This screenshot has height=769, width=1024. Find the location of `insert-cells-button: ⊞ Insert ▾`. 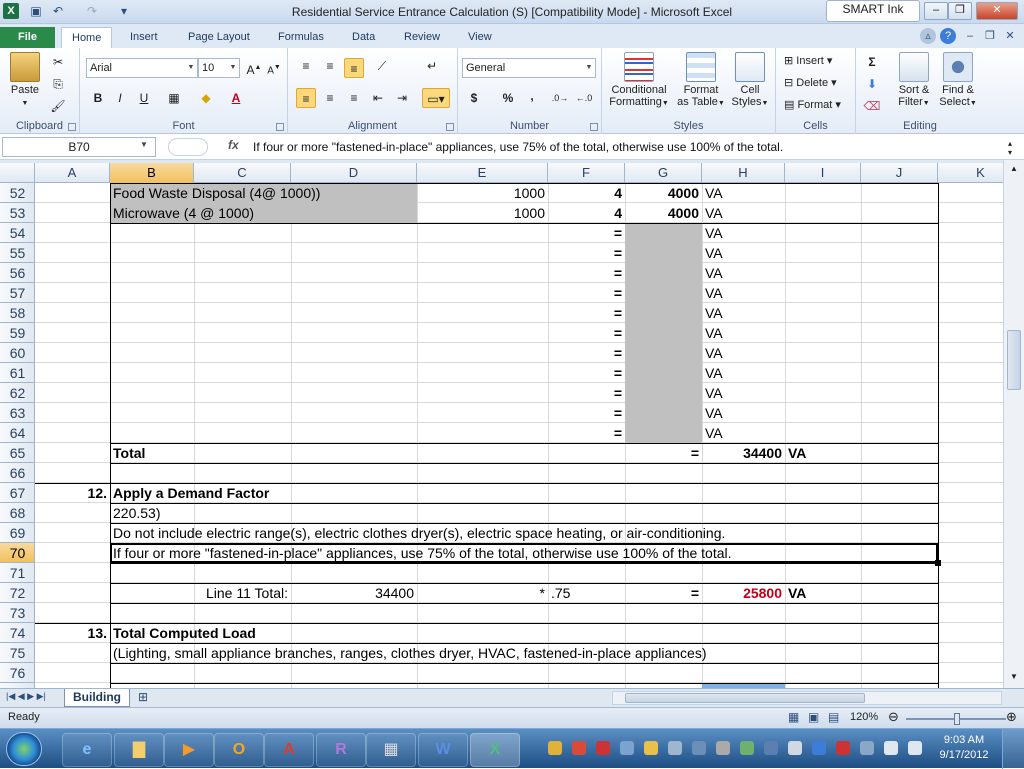

insert-cells-button: ⊞ Insert ▾ is located at coordinates (808, 60).